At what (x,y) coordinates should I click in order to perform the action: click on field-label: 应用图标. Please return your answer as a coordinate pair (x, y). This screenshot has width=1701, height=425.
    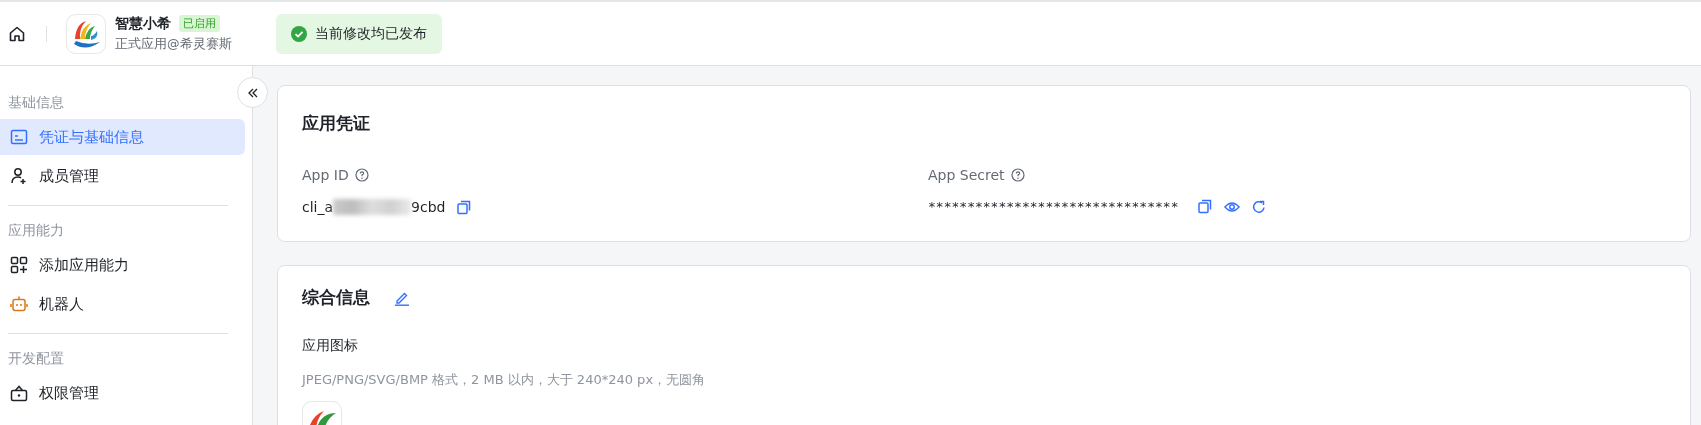
    Looking at the image, I should click on (330, 346).